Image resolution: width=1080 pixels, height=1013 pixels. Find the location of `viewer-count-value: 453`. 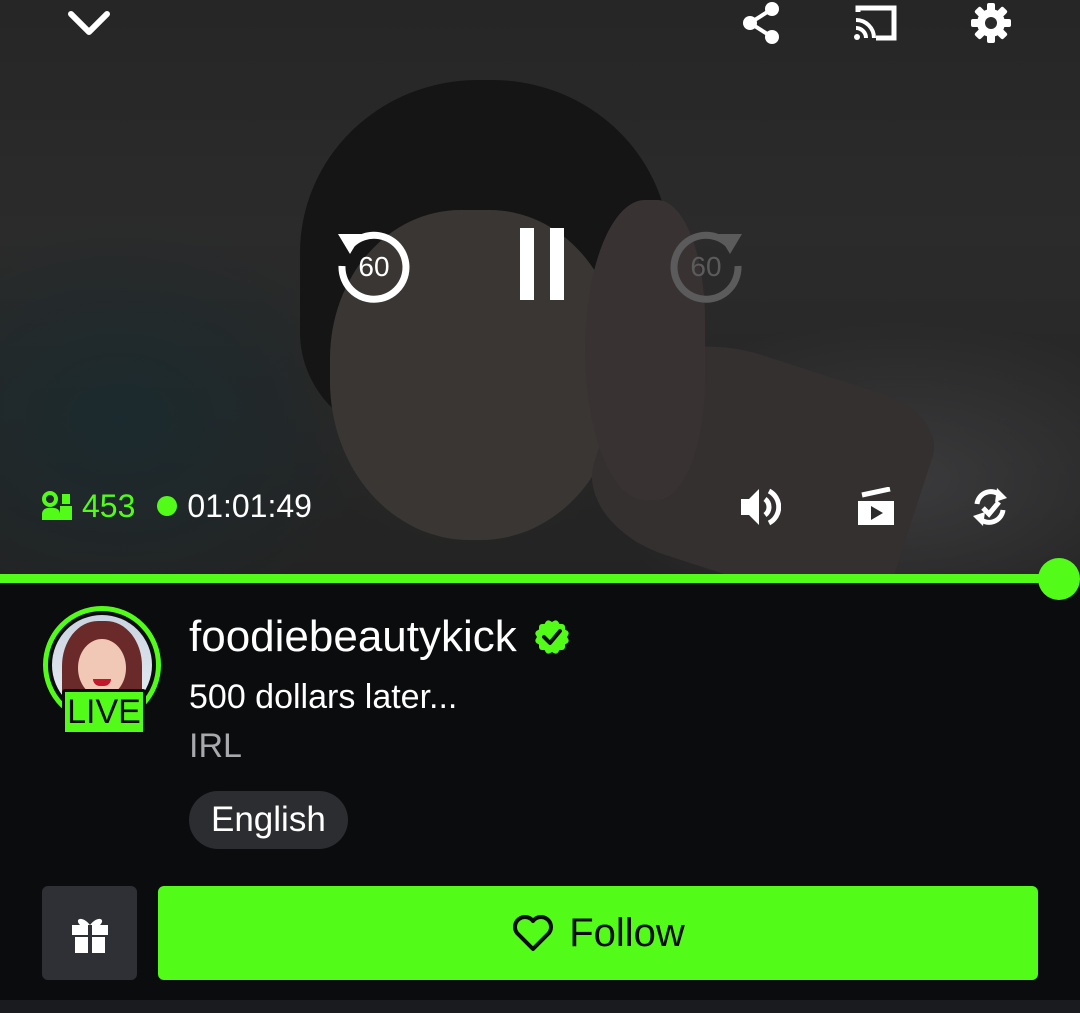

viewer-count-value: 453 is located at coordinates (109, 505).